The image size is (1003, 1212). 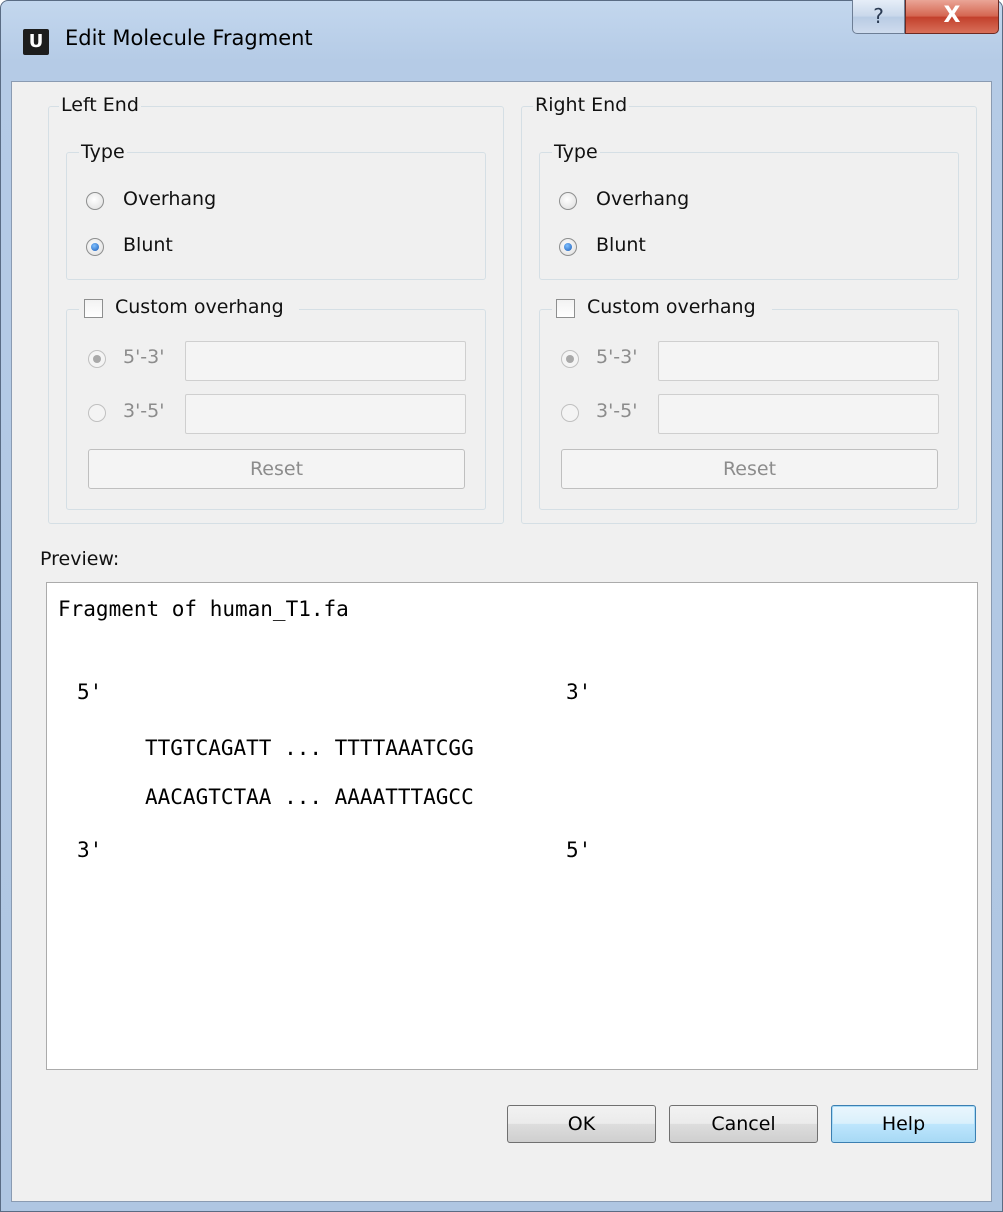 I want to click on title-bar: U Edit Molecule Fragment, so click(x=501, y=41).